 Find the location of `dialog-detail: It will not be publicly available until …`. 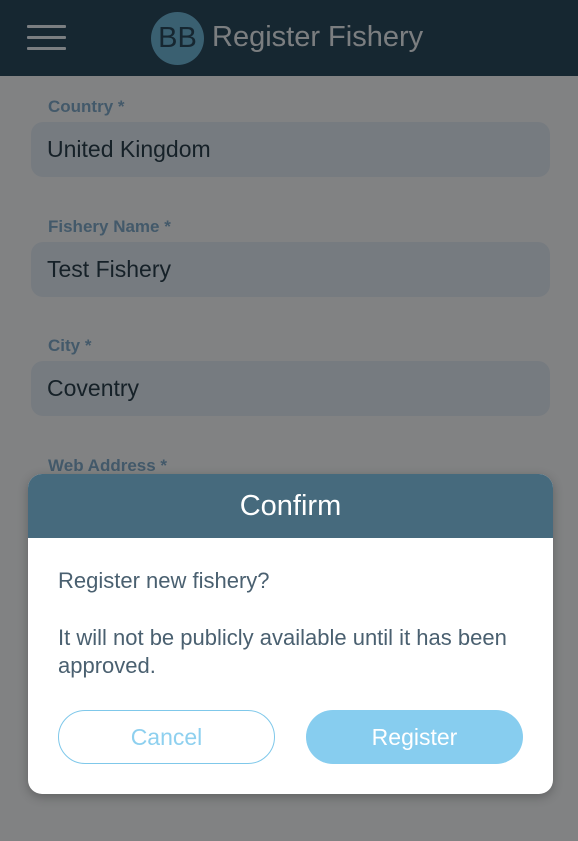

dialog-detail: It will not be publicly available until … is located at coordinates (282, 651).